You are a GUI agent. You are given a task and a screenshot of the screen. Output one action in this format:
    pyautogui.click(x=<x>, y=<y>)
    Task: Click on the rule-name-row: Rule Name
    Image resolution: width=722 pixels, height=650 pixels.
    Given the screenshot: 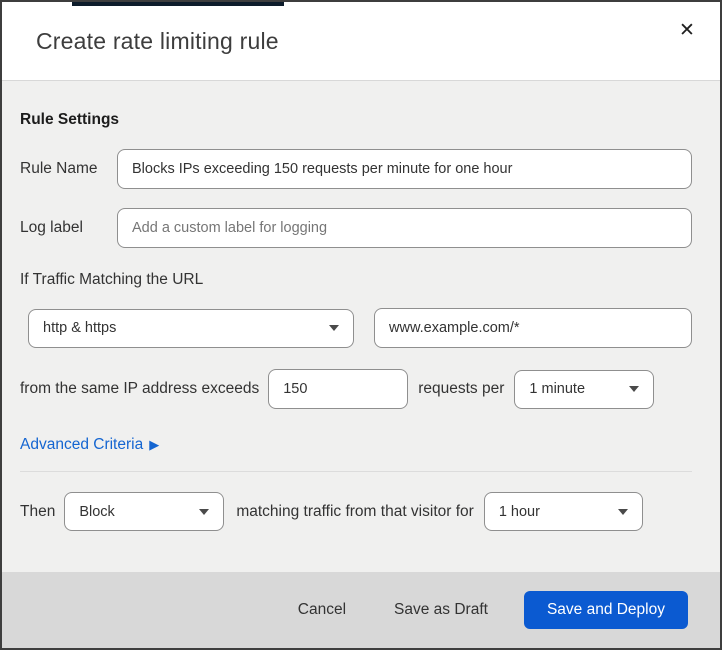 What is the action you would take?
    pyautogui.click(x=356, y=169)
    